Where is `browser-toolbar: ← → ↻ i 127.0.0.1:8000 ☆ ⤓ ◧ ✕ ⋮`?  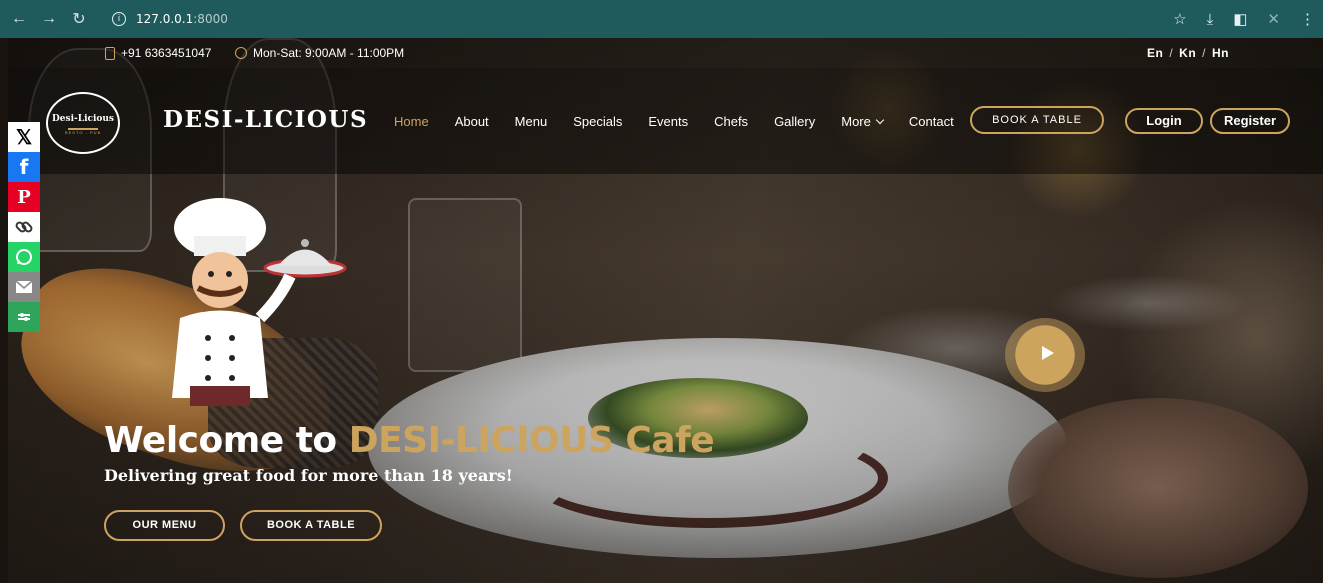
browser-toolbar: ← → ↻ i 127.0.0.1:8000 ☆ ⤓ ◧ ✕ ⋮ is located at coordinates (661, 19).